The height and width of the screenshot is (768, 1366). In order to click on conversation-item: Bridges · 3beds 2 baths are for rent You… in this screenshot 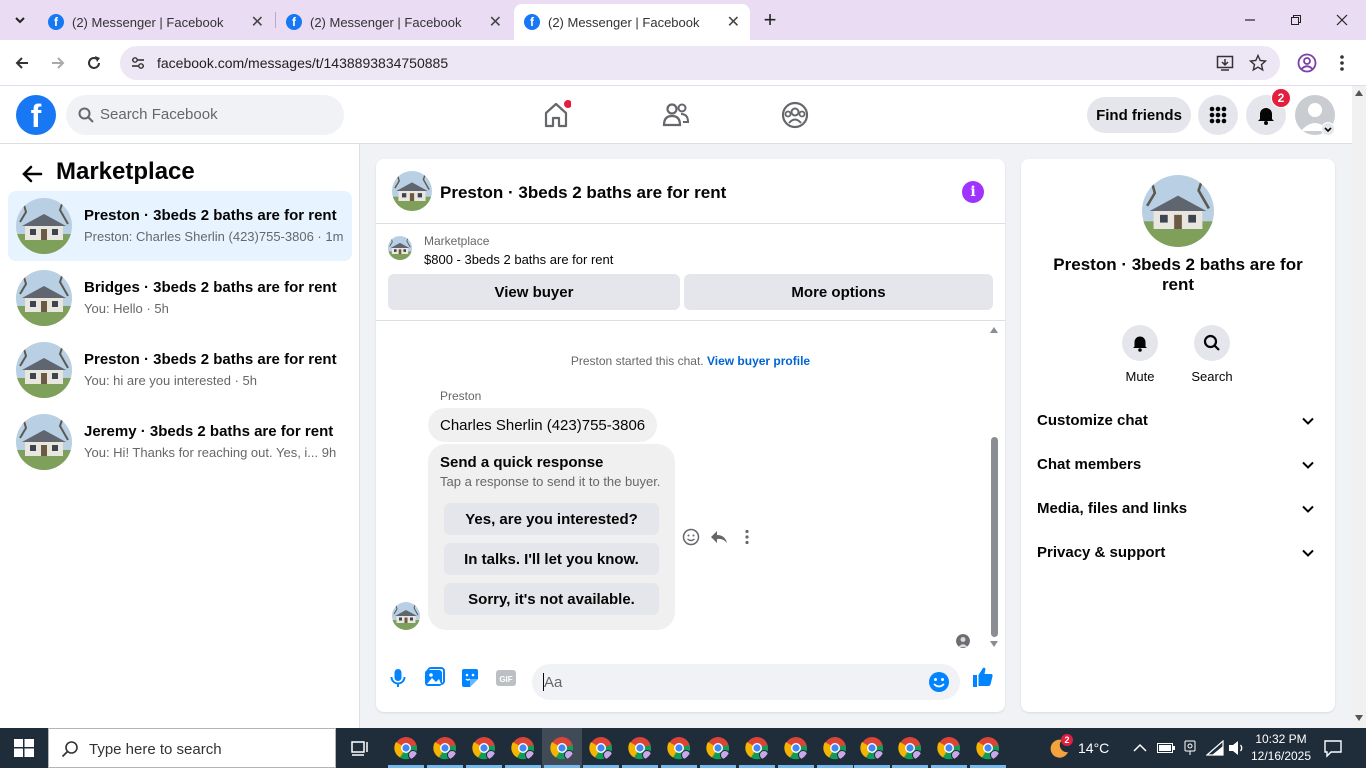, I will do `click(180, 298)`.